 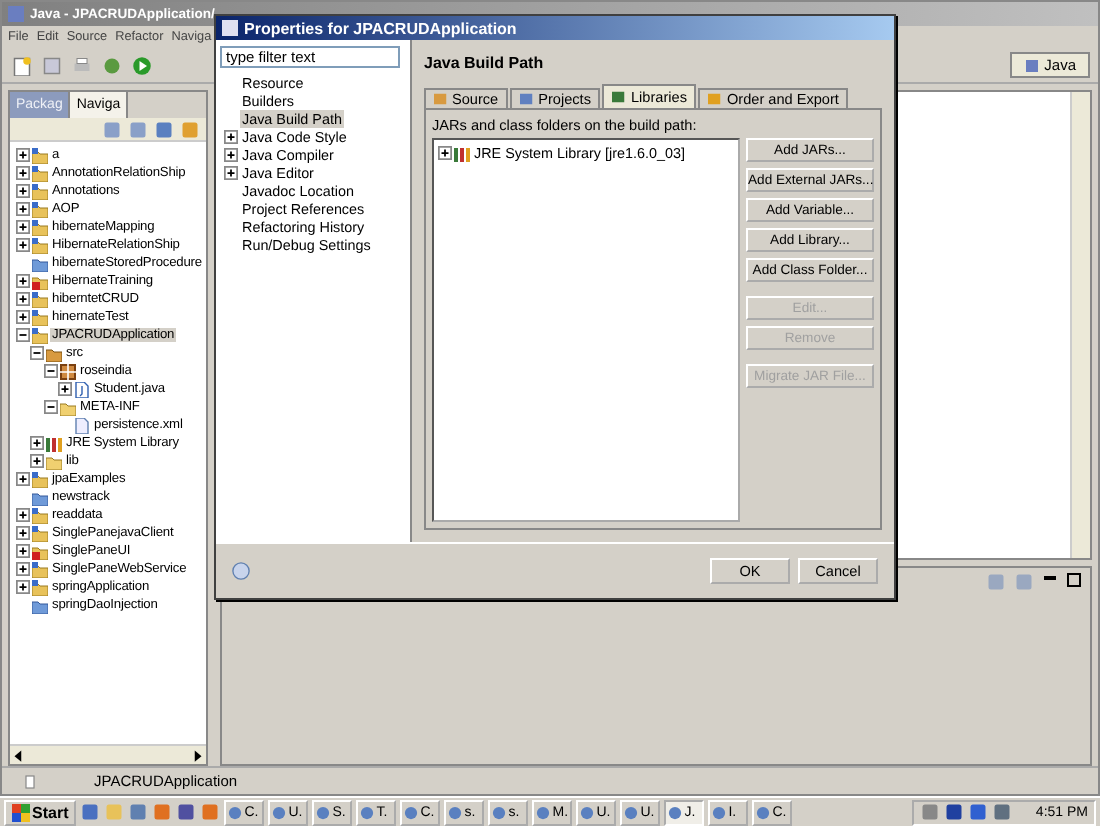 I want to click on windows-logo-icon, so click(x=21, y=812).